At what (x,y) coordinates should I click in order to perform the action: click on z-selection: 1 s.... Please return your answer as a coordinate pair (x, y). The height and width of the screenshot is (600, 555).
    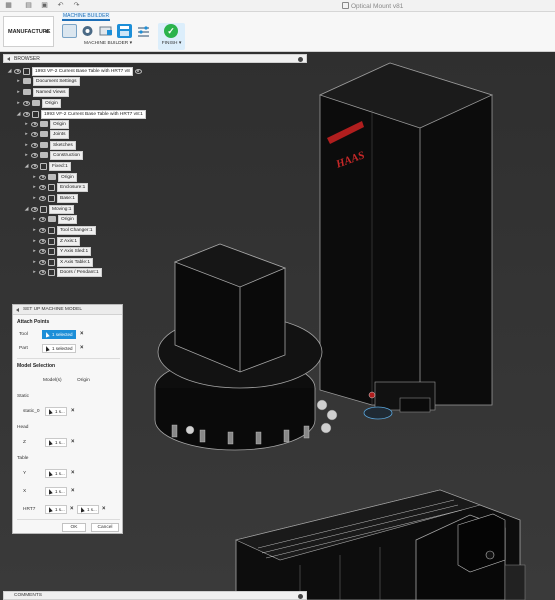
    Looking at the image, I should click on (56, 442).